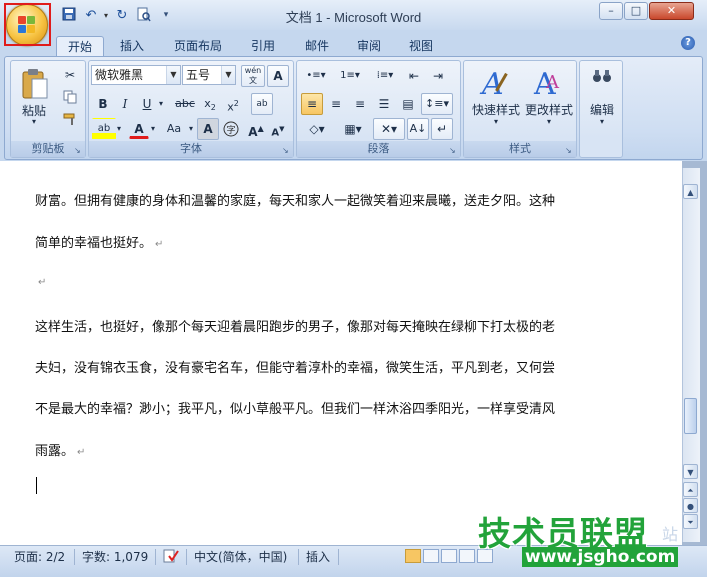 Image resolution: width=707 pixels, height=577 pixels. Describe the element at coordinates (209, 75) in the screenshot. I see `font-size-select: 五号 ▼` at that location.